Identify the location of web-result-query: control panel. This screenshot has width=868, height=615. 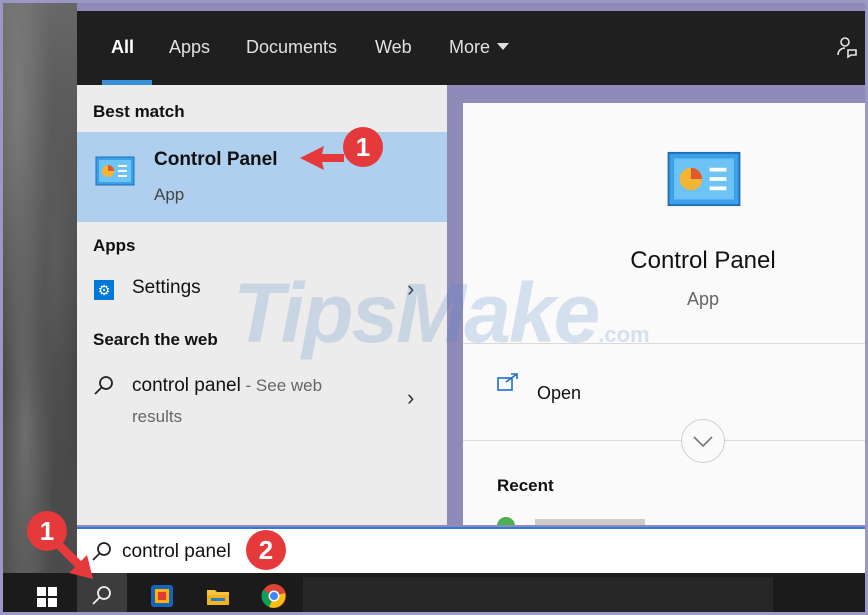
(186, 385).